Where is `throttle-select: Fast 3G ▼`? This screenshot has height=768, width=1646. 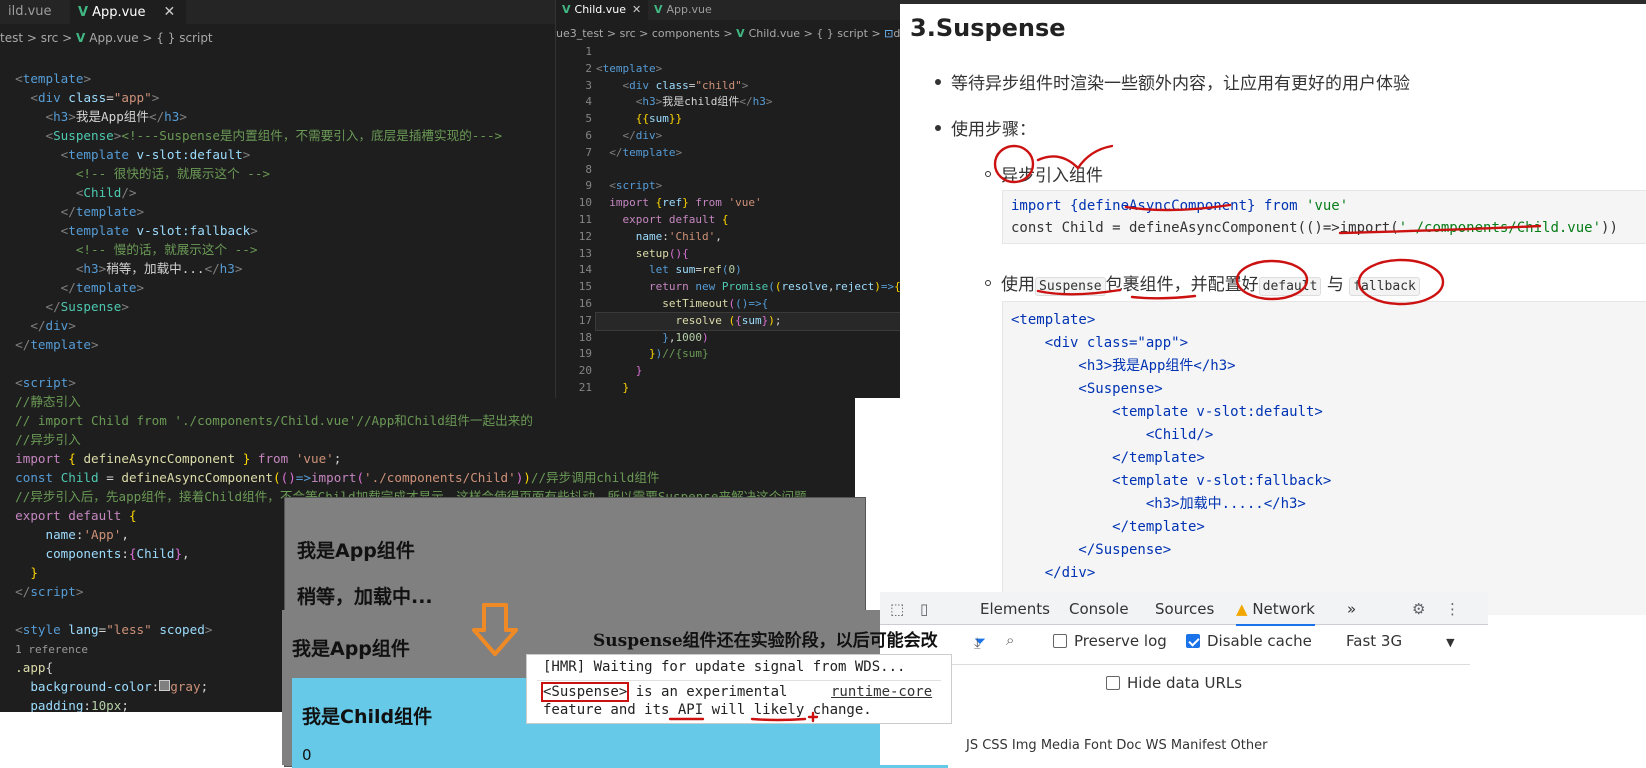 throttle-select: Fast 3G ▼ is located at coordinates (1400, 641).